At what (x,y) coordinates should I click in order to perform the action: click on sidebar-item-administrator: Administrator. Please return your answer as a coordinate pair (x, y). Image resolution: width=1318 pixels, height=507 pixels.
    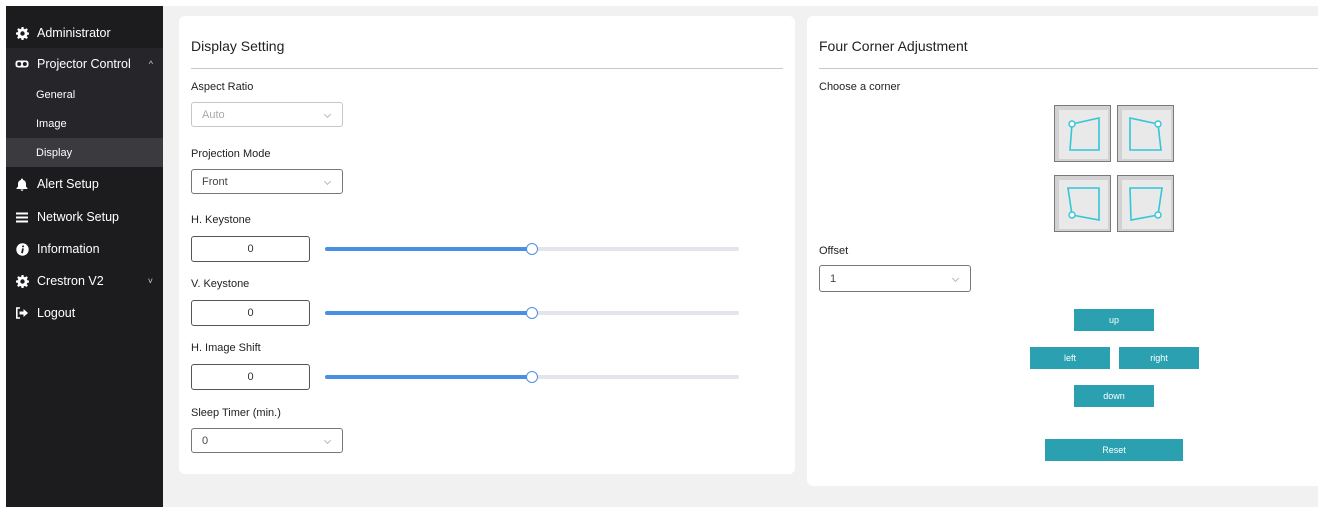
    Looking at the image, I should click on (84, 33).